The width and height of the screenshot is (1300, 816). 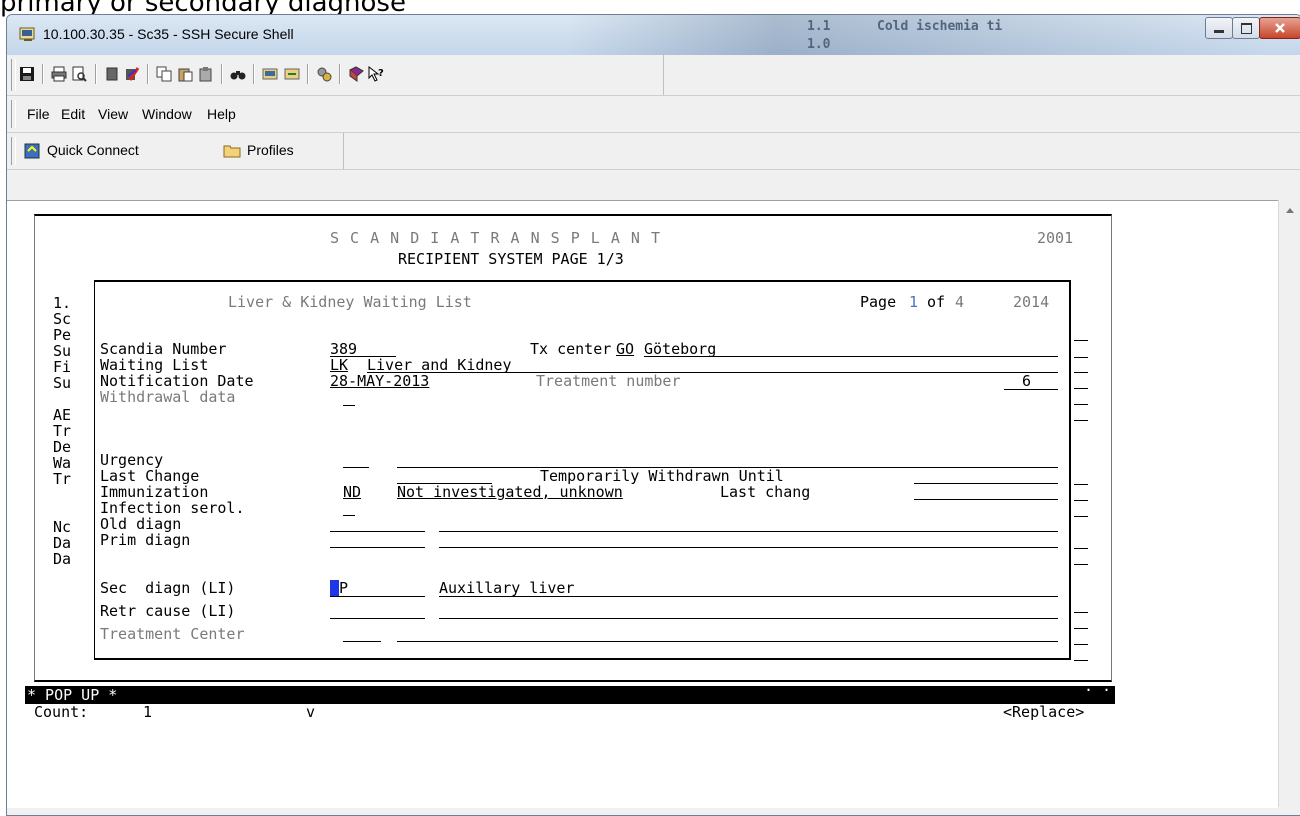 I want to click on sec-diagn-text: Auxillary liver, so click(x=507, y=588).